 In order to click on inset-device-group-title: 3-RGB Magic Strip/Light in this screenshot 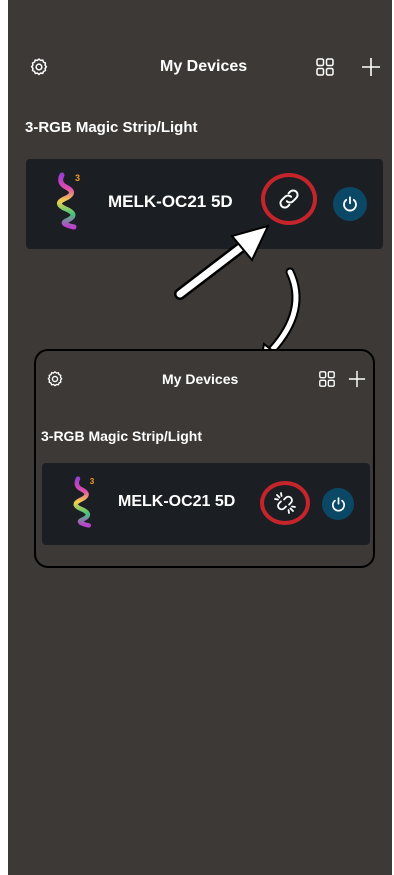, I will do `click(121, 436)`.